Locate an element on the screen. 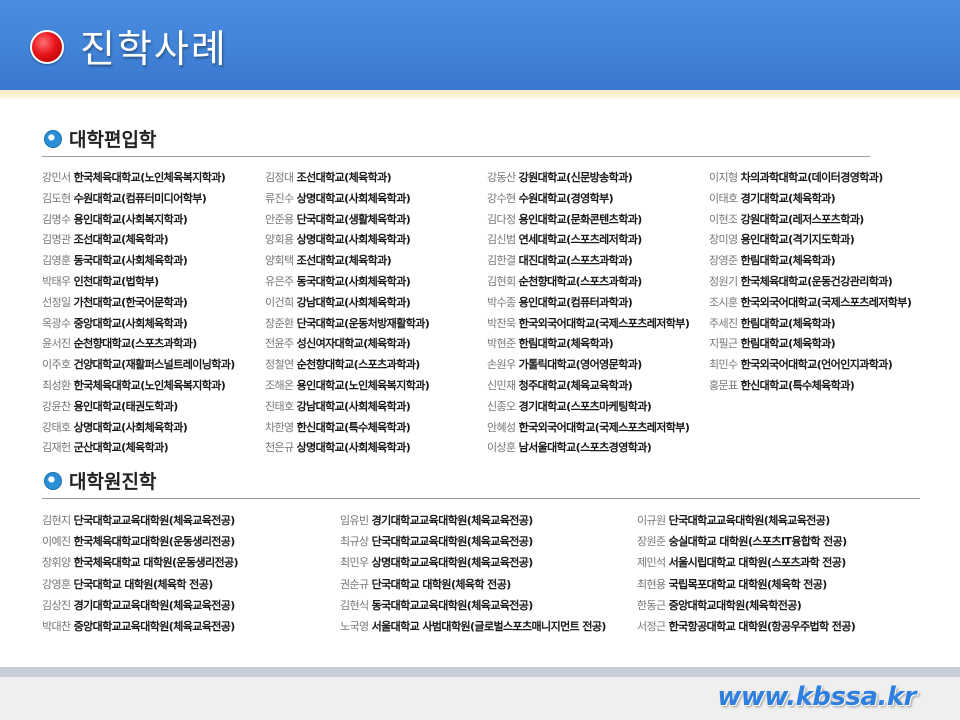 The height and width of the screenshot is (720, 960). list-item: 이지형 차의과학대학교(데이터경영학과) is located at coordinates (810, 178).